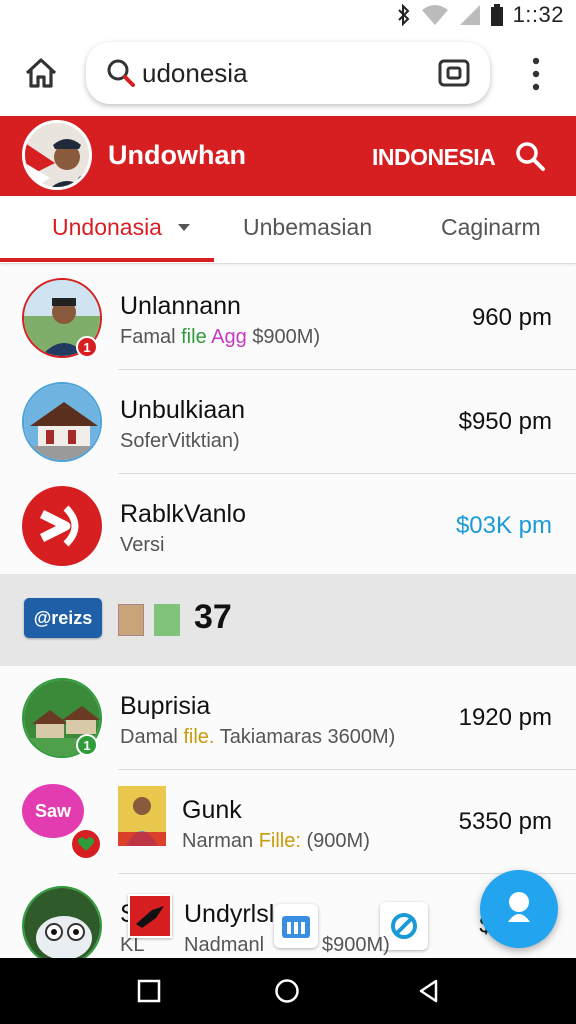 The height and width of the screenshot is (1024, 576). I want to click on heart-badge-icon, so click(86, 844).